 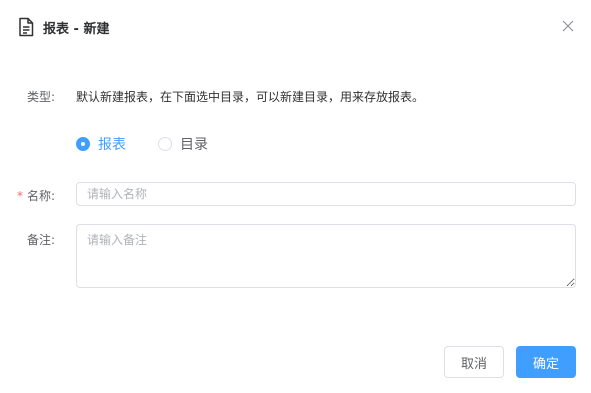 What do you see at coordinates (112, 144) in the screenshot?
I see `radio-report-label: 报表` at bounding box center [112, 144].